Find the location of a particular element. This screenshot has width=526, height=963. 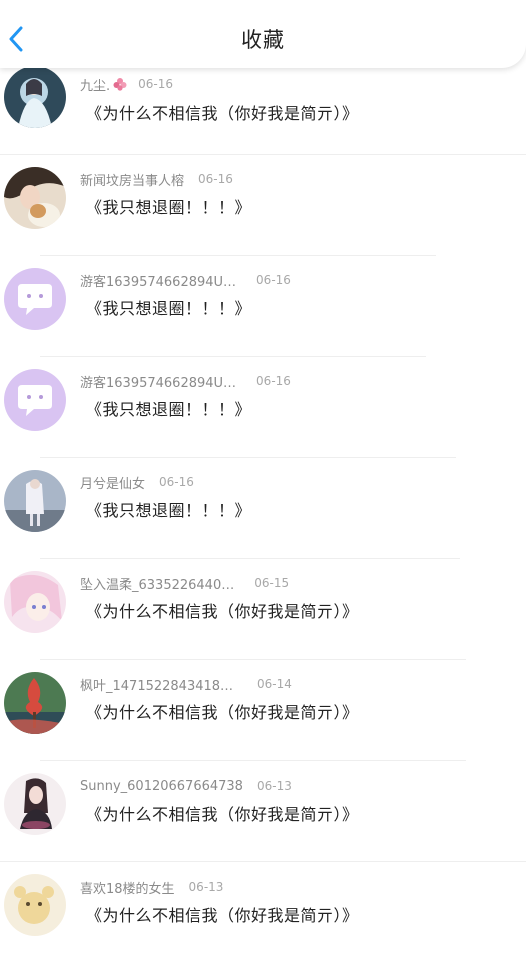

top-bar: 收藏 is located at coordinates (263, 34).